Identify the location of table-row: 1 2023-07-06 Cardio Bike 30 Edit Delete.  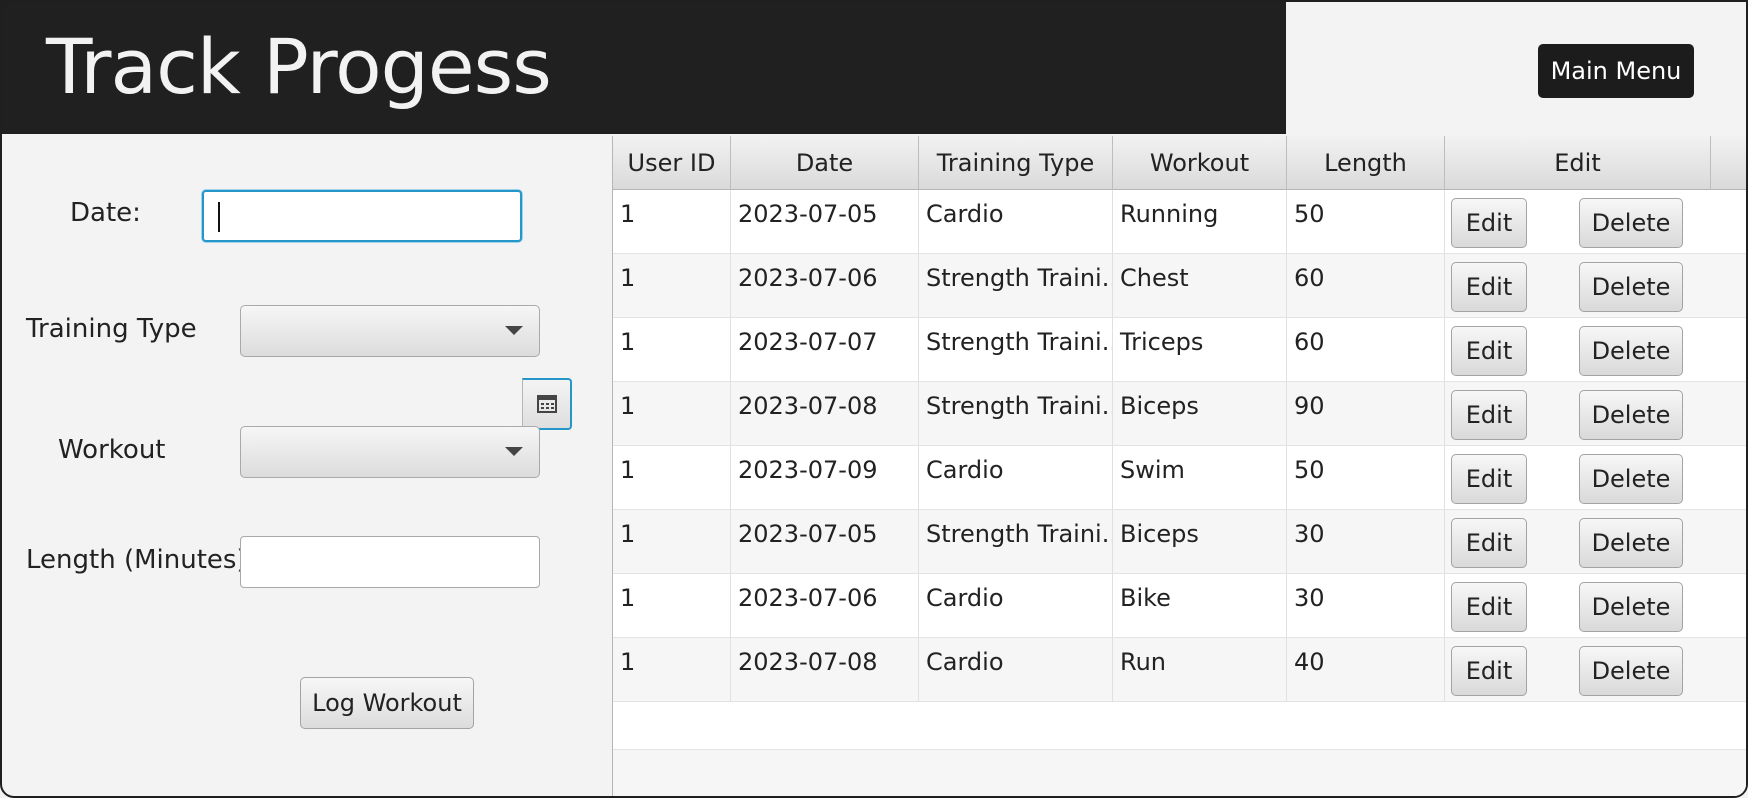
(1179, 606).